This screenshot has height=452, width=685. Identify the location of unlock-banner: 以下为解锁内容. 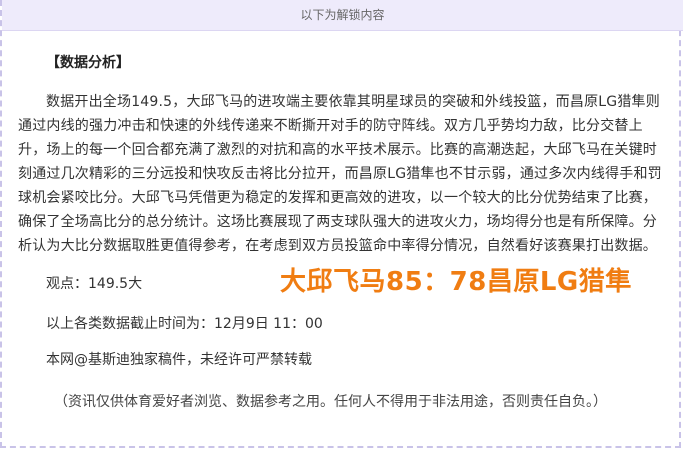
(342, 15).